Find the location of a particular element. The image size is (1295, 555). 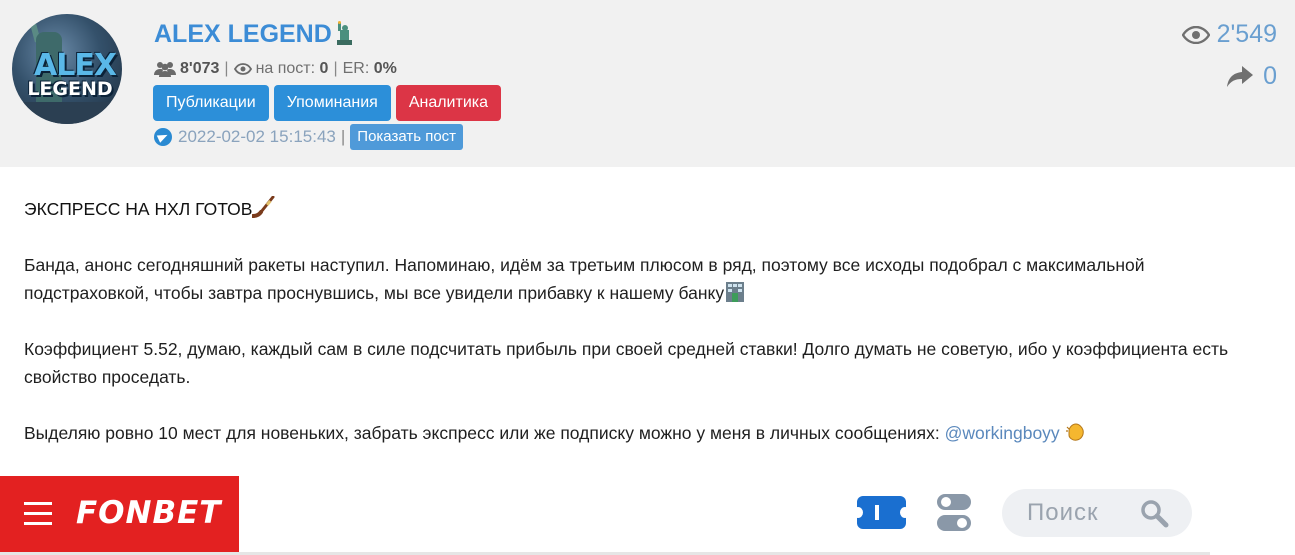

share-icon is located at coordinates (1240, 76).